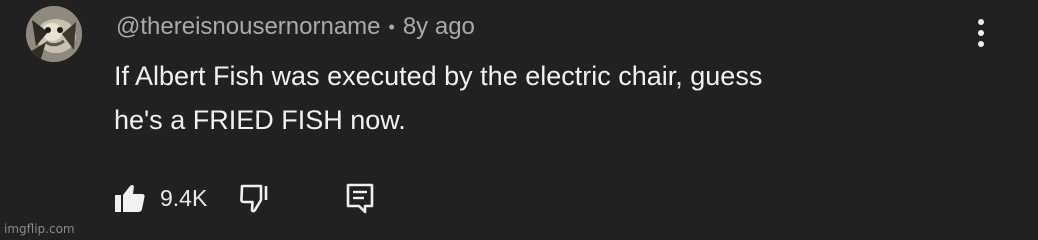  I want to click on reply-button, so click(360, 198).